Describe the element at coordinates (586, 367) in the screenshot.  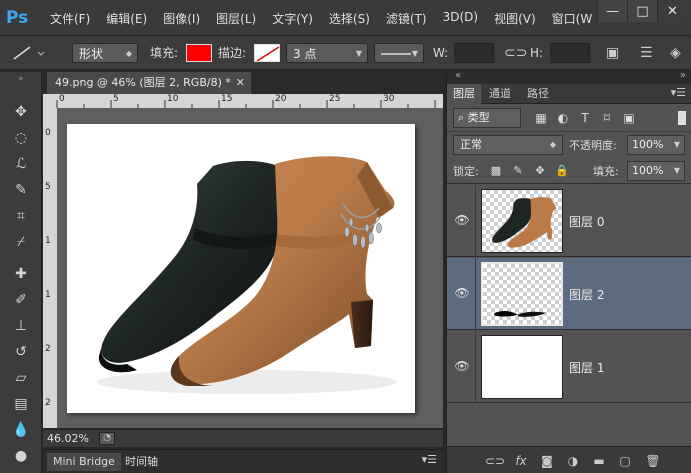
I see `layer-name: 图层 1` at that location.